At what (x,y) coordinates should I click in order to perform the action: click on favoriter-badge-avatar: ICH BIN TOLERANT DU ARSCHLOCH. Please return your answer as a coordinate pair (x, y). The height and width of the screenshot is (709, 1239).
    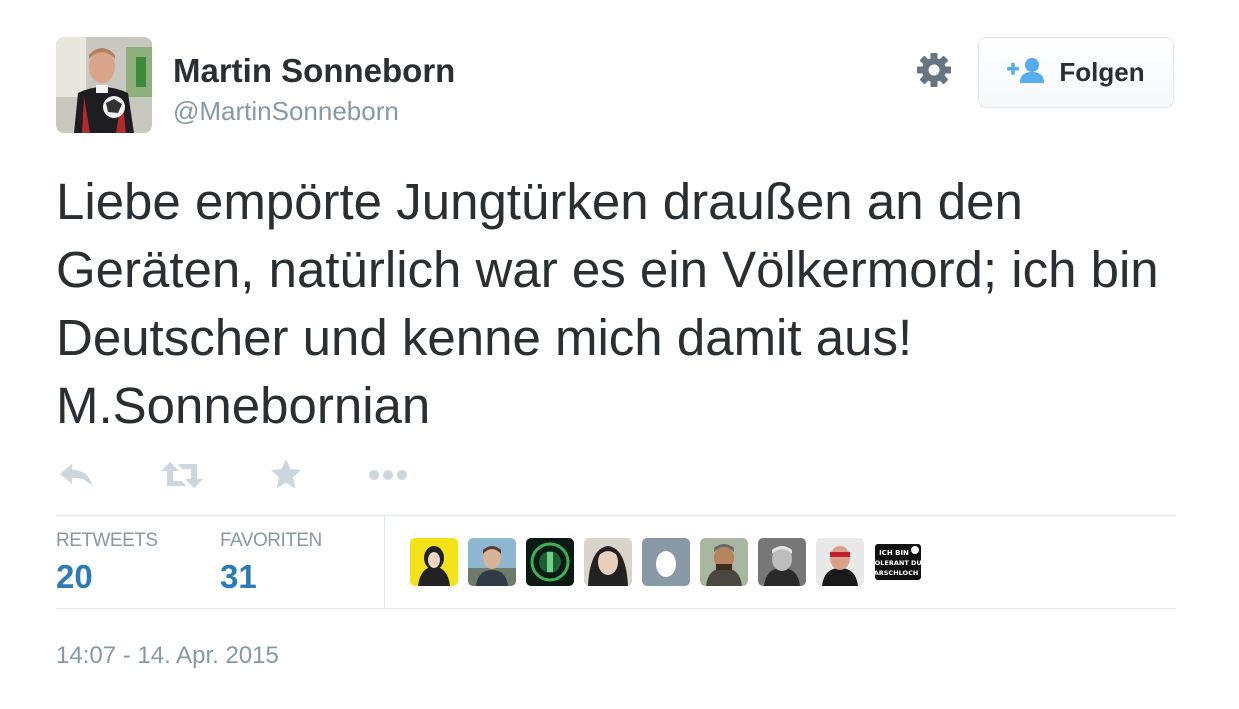
    Looking at the image, I should click on (898, 562).